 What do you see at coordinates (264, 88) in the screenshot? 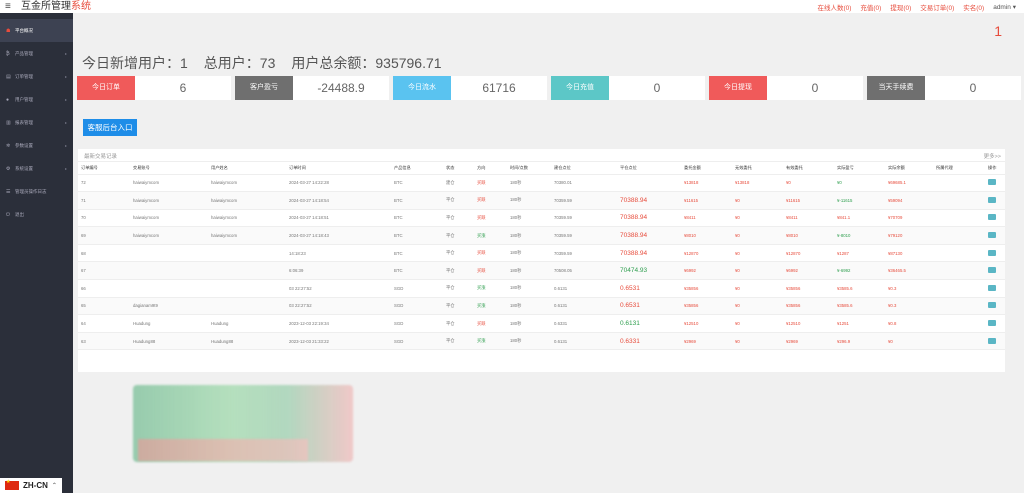
I see `stat-label: 客户盈亏` at bounding box center [264, 88].